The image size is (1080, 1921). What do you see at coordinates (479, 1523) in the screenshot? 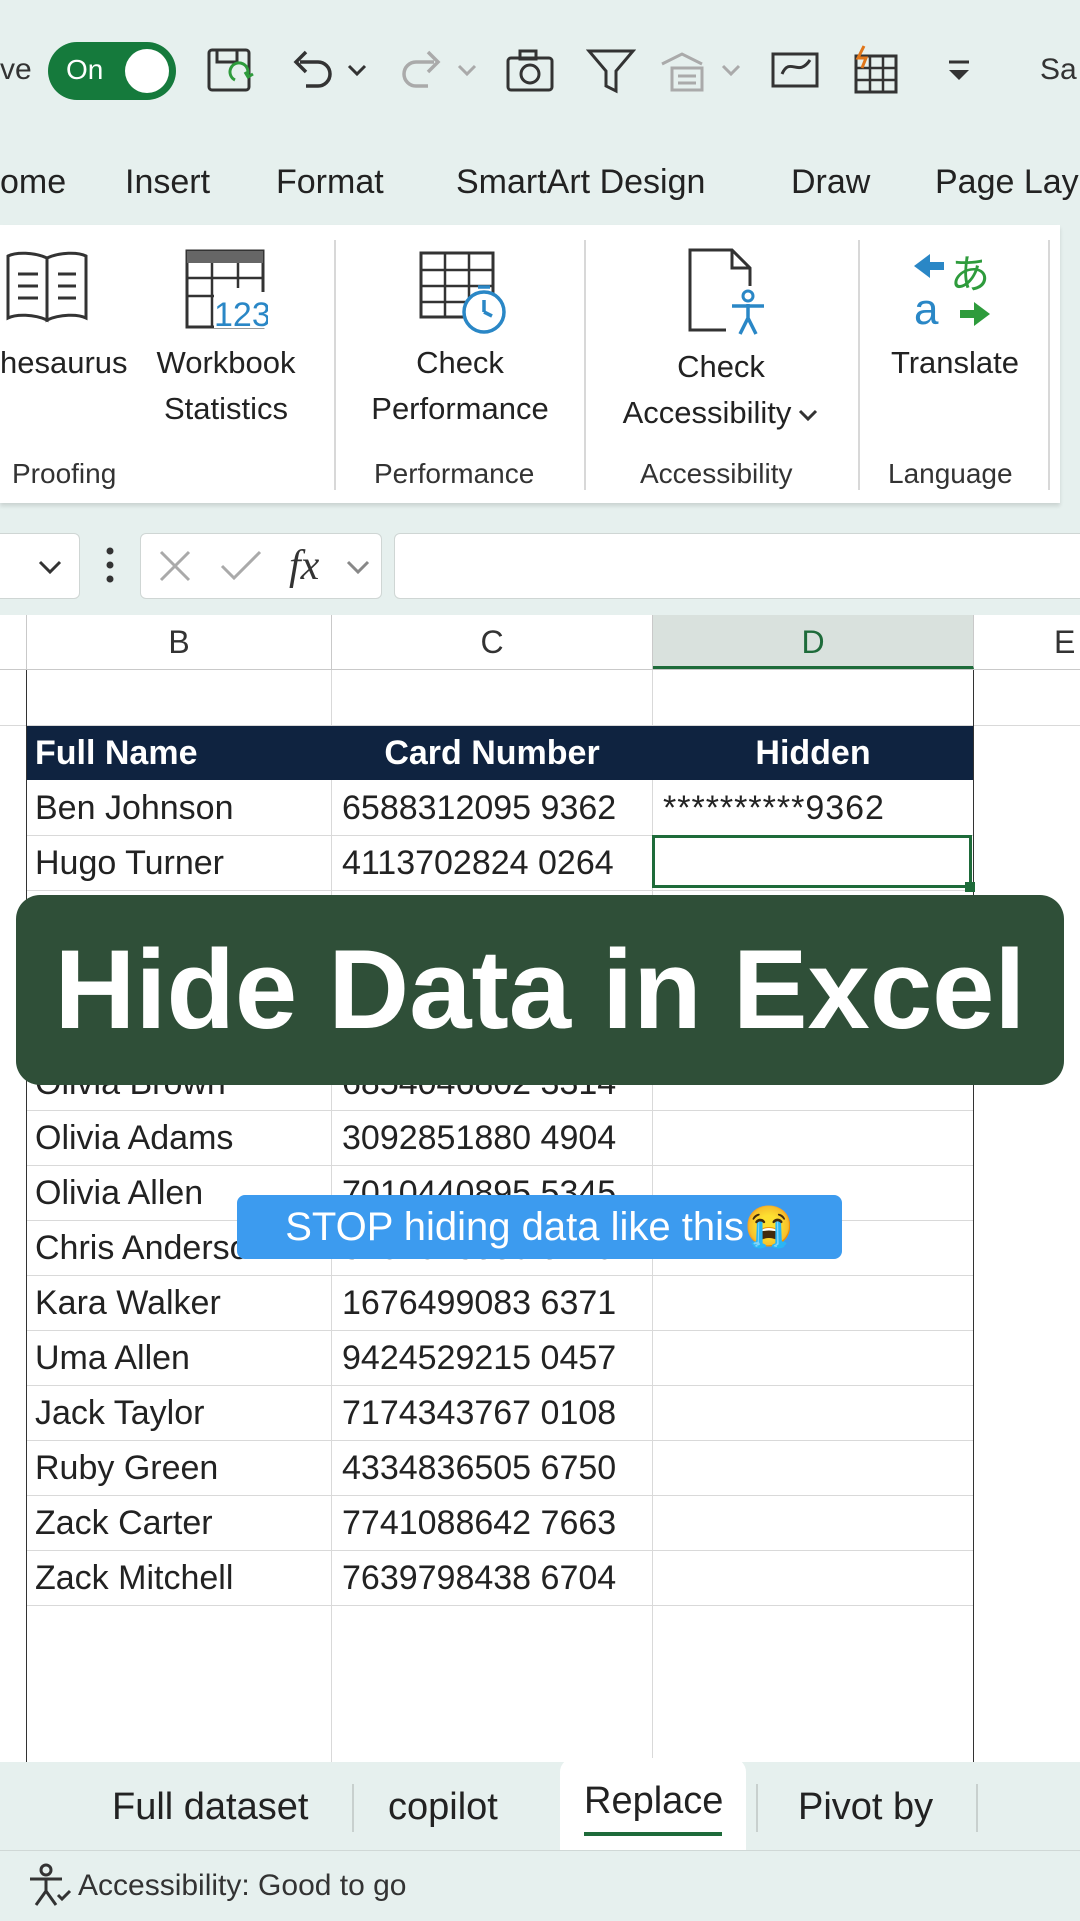
I see `cell-card-number: 7741088642 7663` at bounding box center [479, 1523].